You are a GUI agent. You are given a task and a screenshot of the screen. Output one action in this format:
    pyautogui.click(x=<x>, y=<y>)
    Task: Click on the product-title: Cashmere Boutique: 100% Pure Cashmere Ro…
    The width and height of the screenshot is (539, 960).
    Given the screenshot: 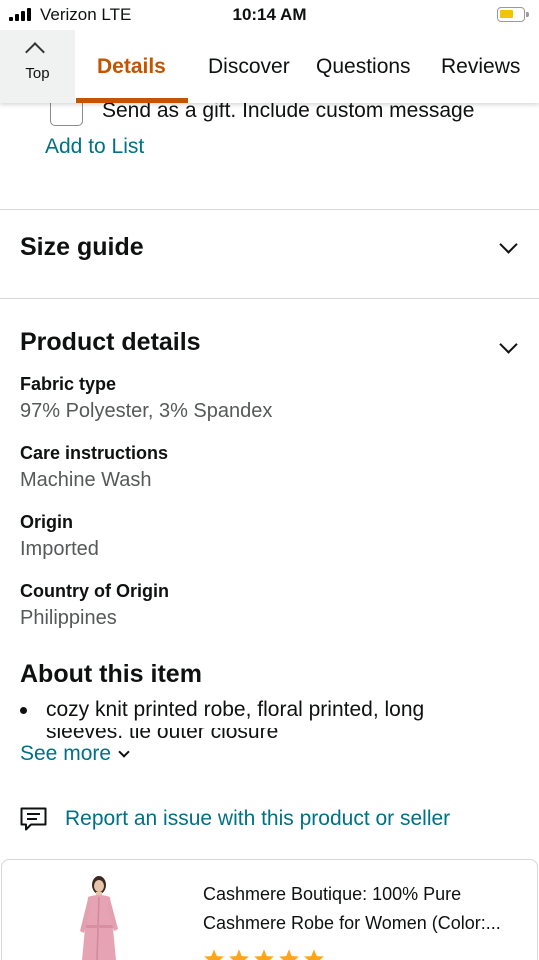 What is the action you would take?
    pyautogui.click(x=363, y=909)
    